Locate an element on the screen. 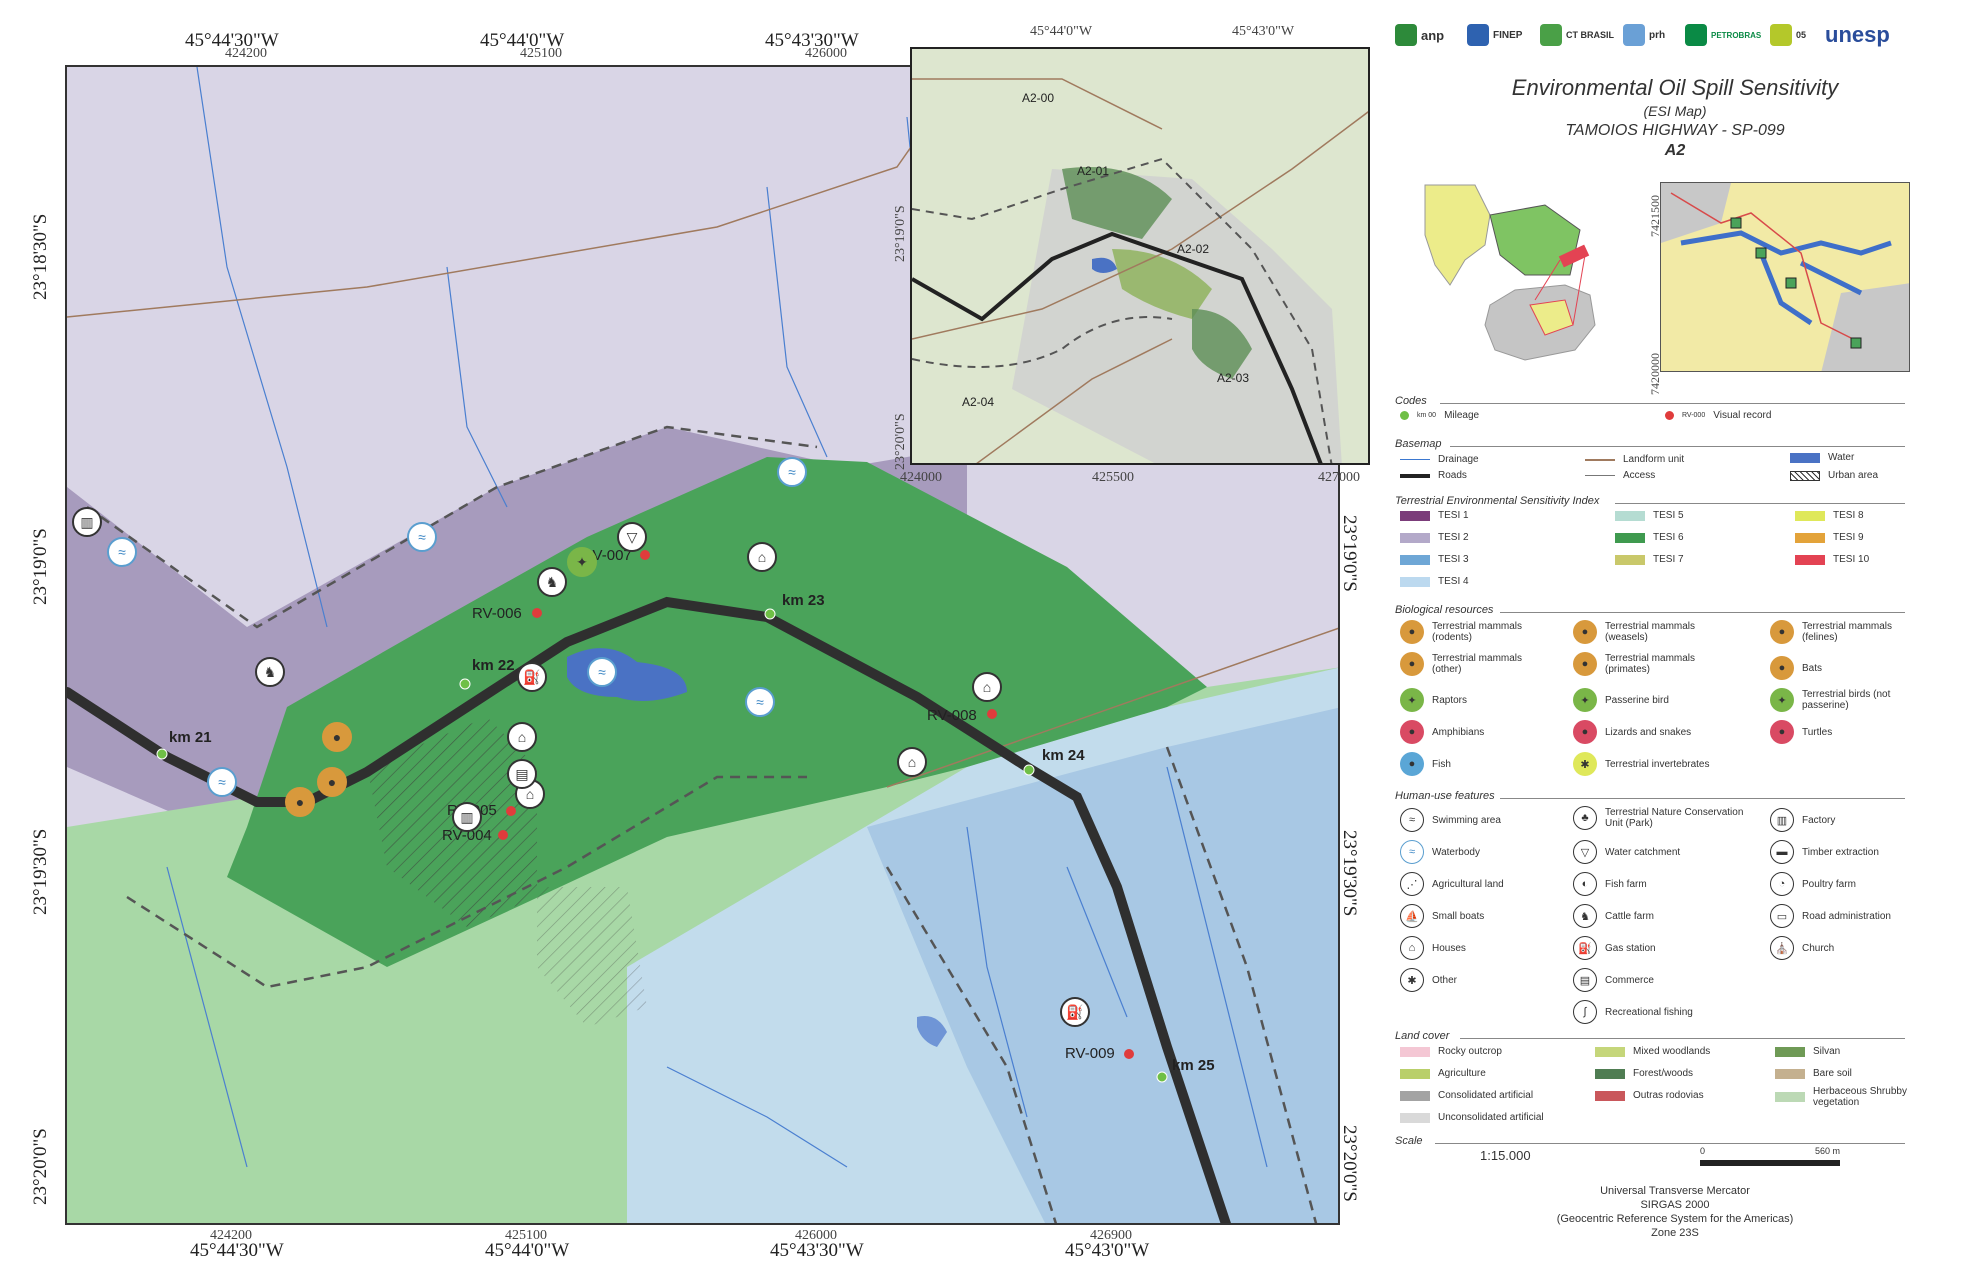 The height and width of the screenshot is (1275, 1977). rv008-point is located at coordinates (992, 714).